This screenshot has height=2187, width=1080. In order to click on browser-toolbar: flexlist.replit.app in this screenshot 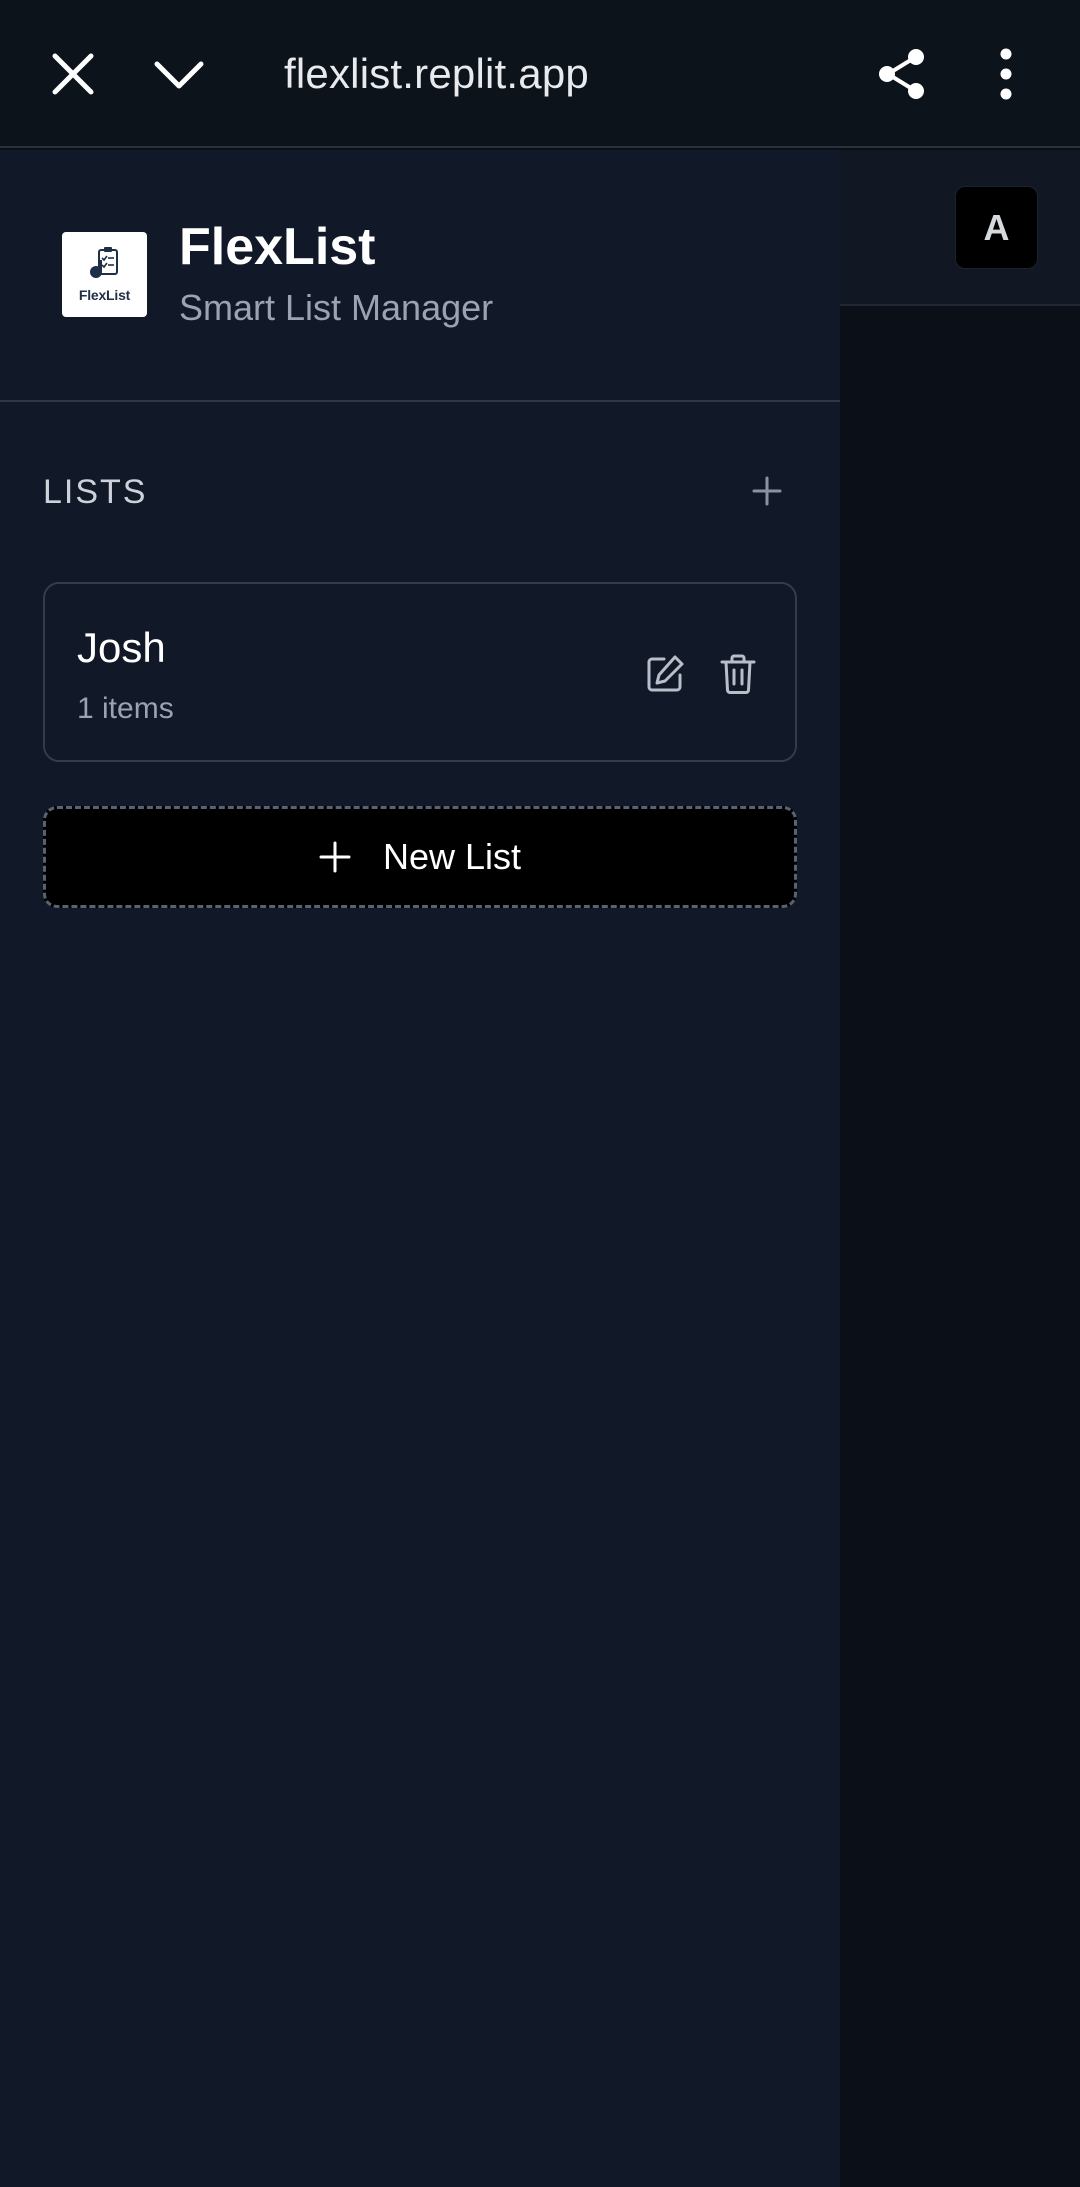, I will do `click(540, 74)`.